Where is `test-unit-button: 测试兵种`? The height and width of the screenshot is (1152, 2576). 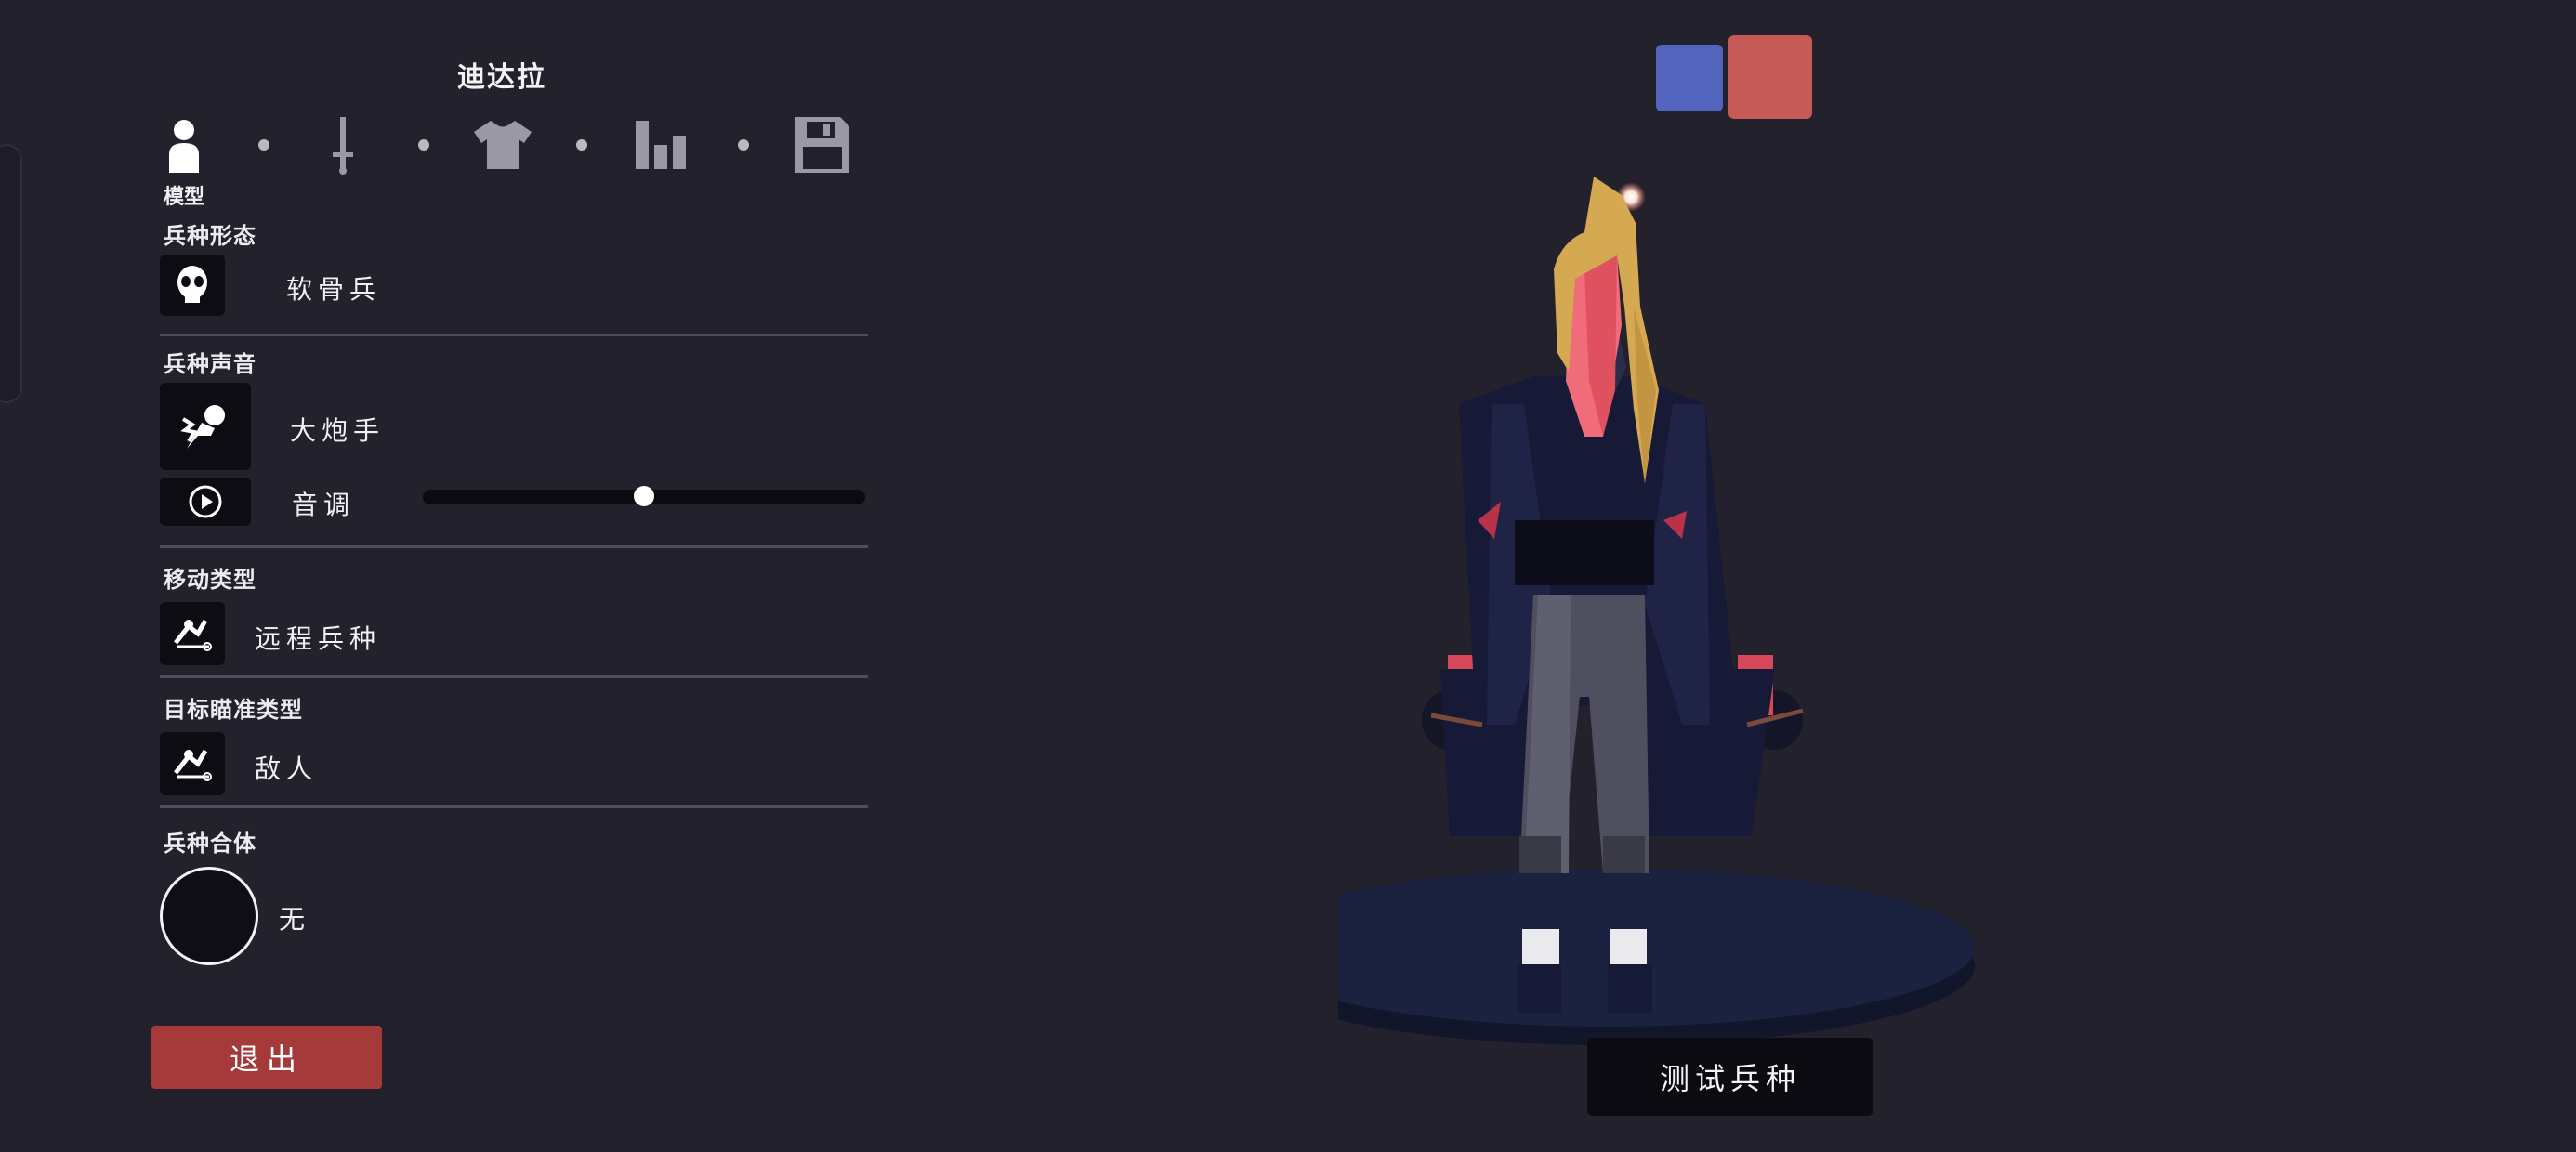
test-unit-button: 测试兵种 is located at coordinates (1730, 1077).